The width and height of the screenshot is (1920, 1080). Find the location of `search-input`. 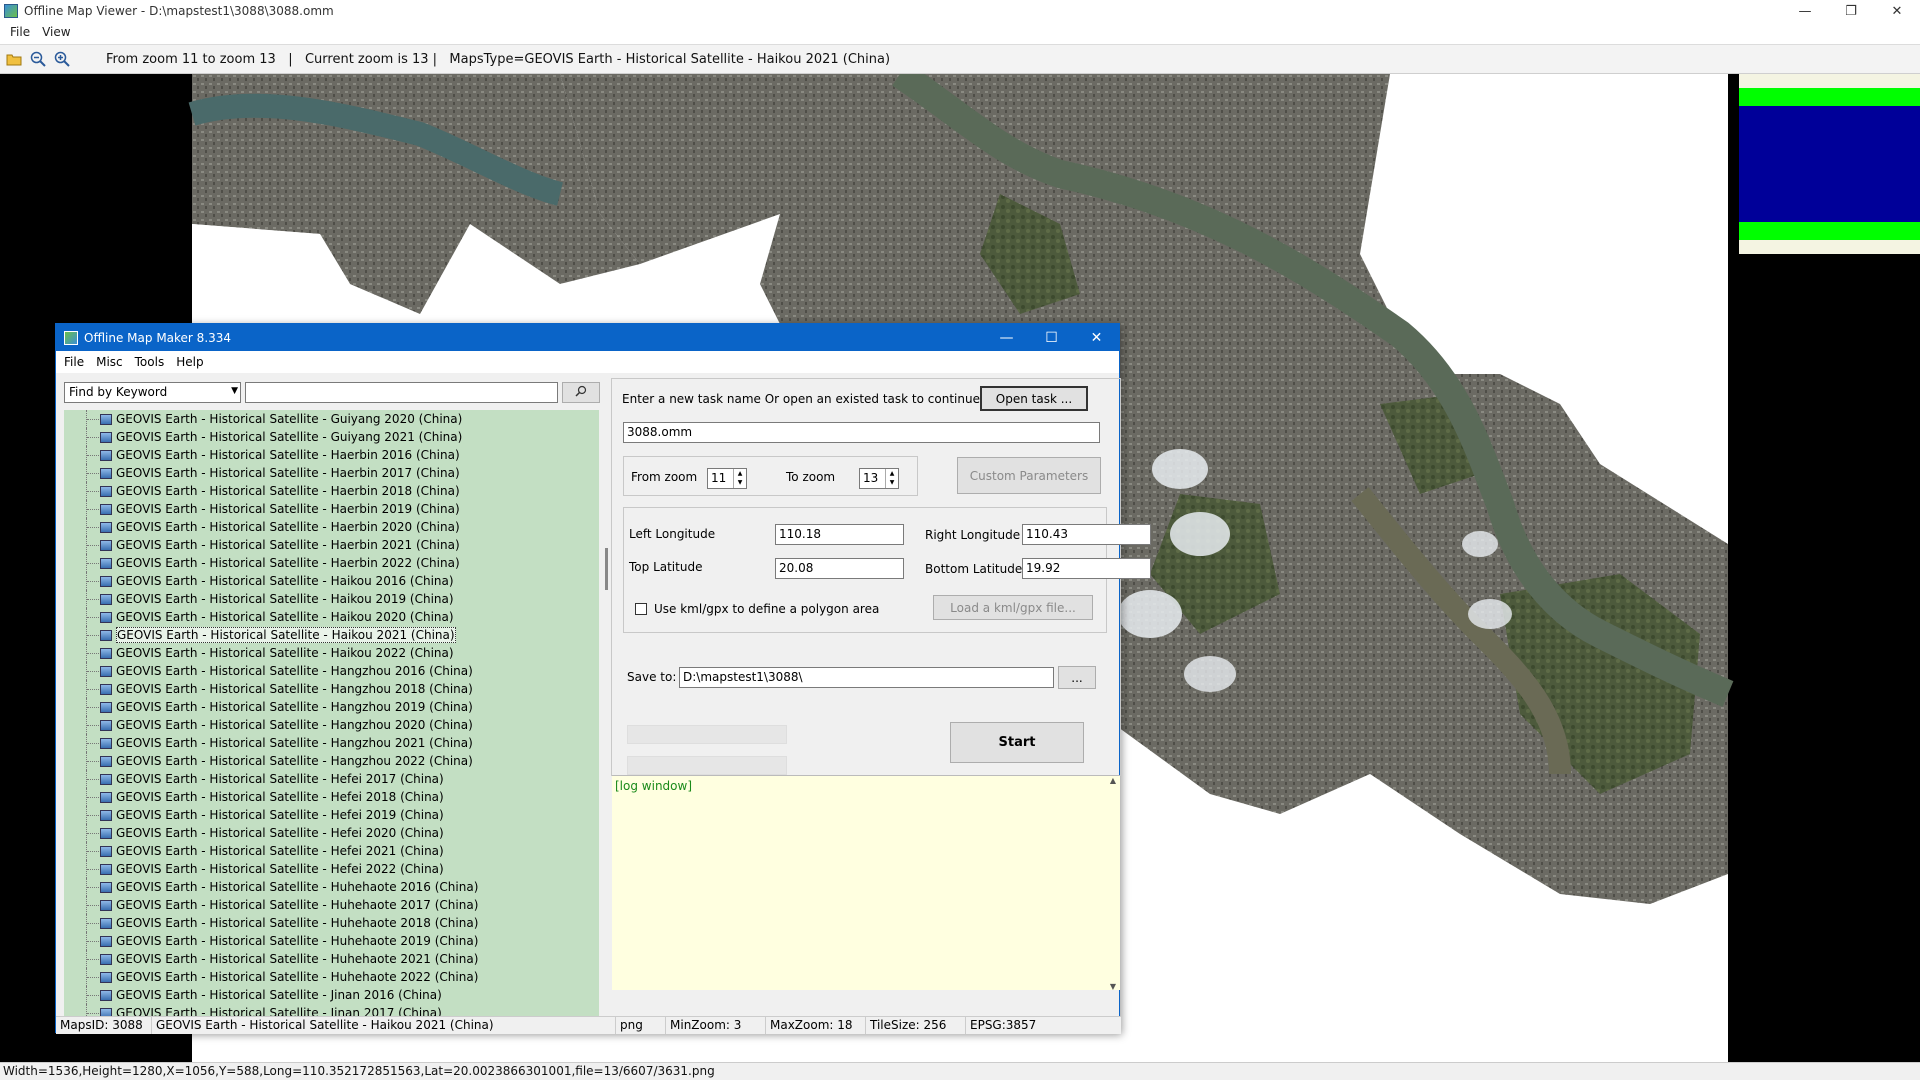

search-input is located at coordinates (401, 392).